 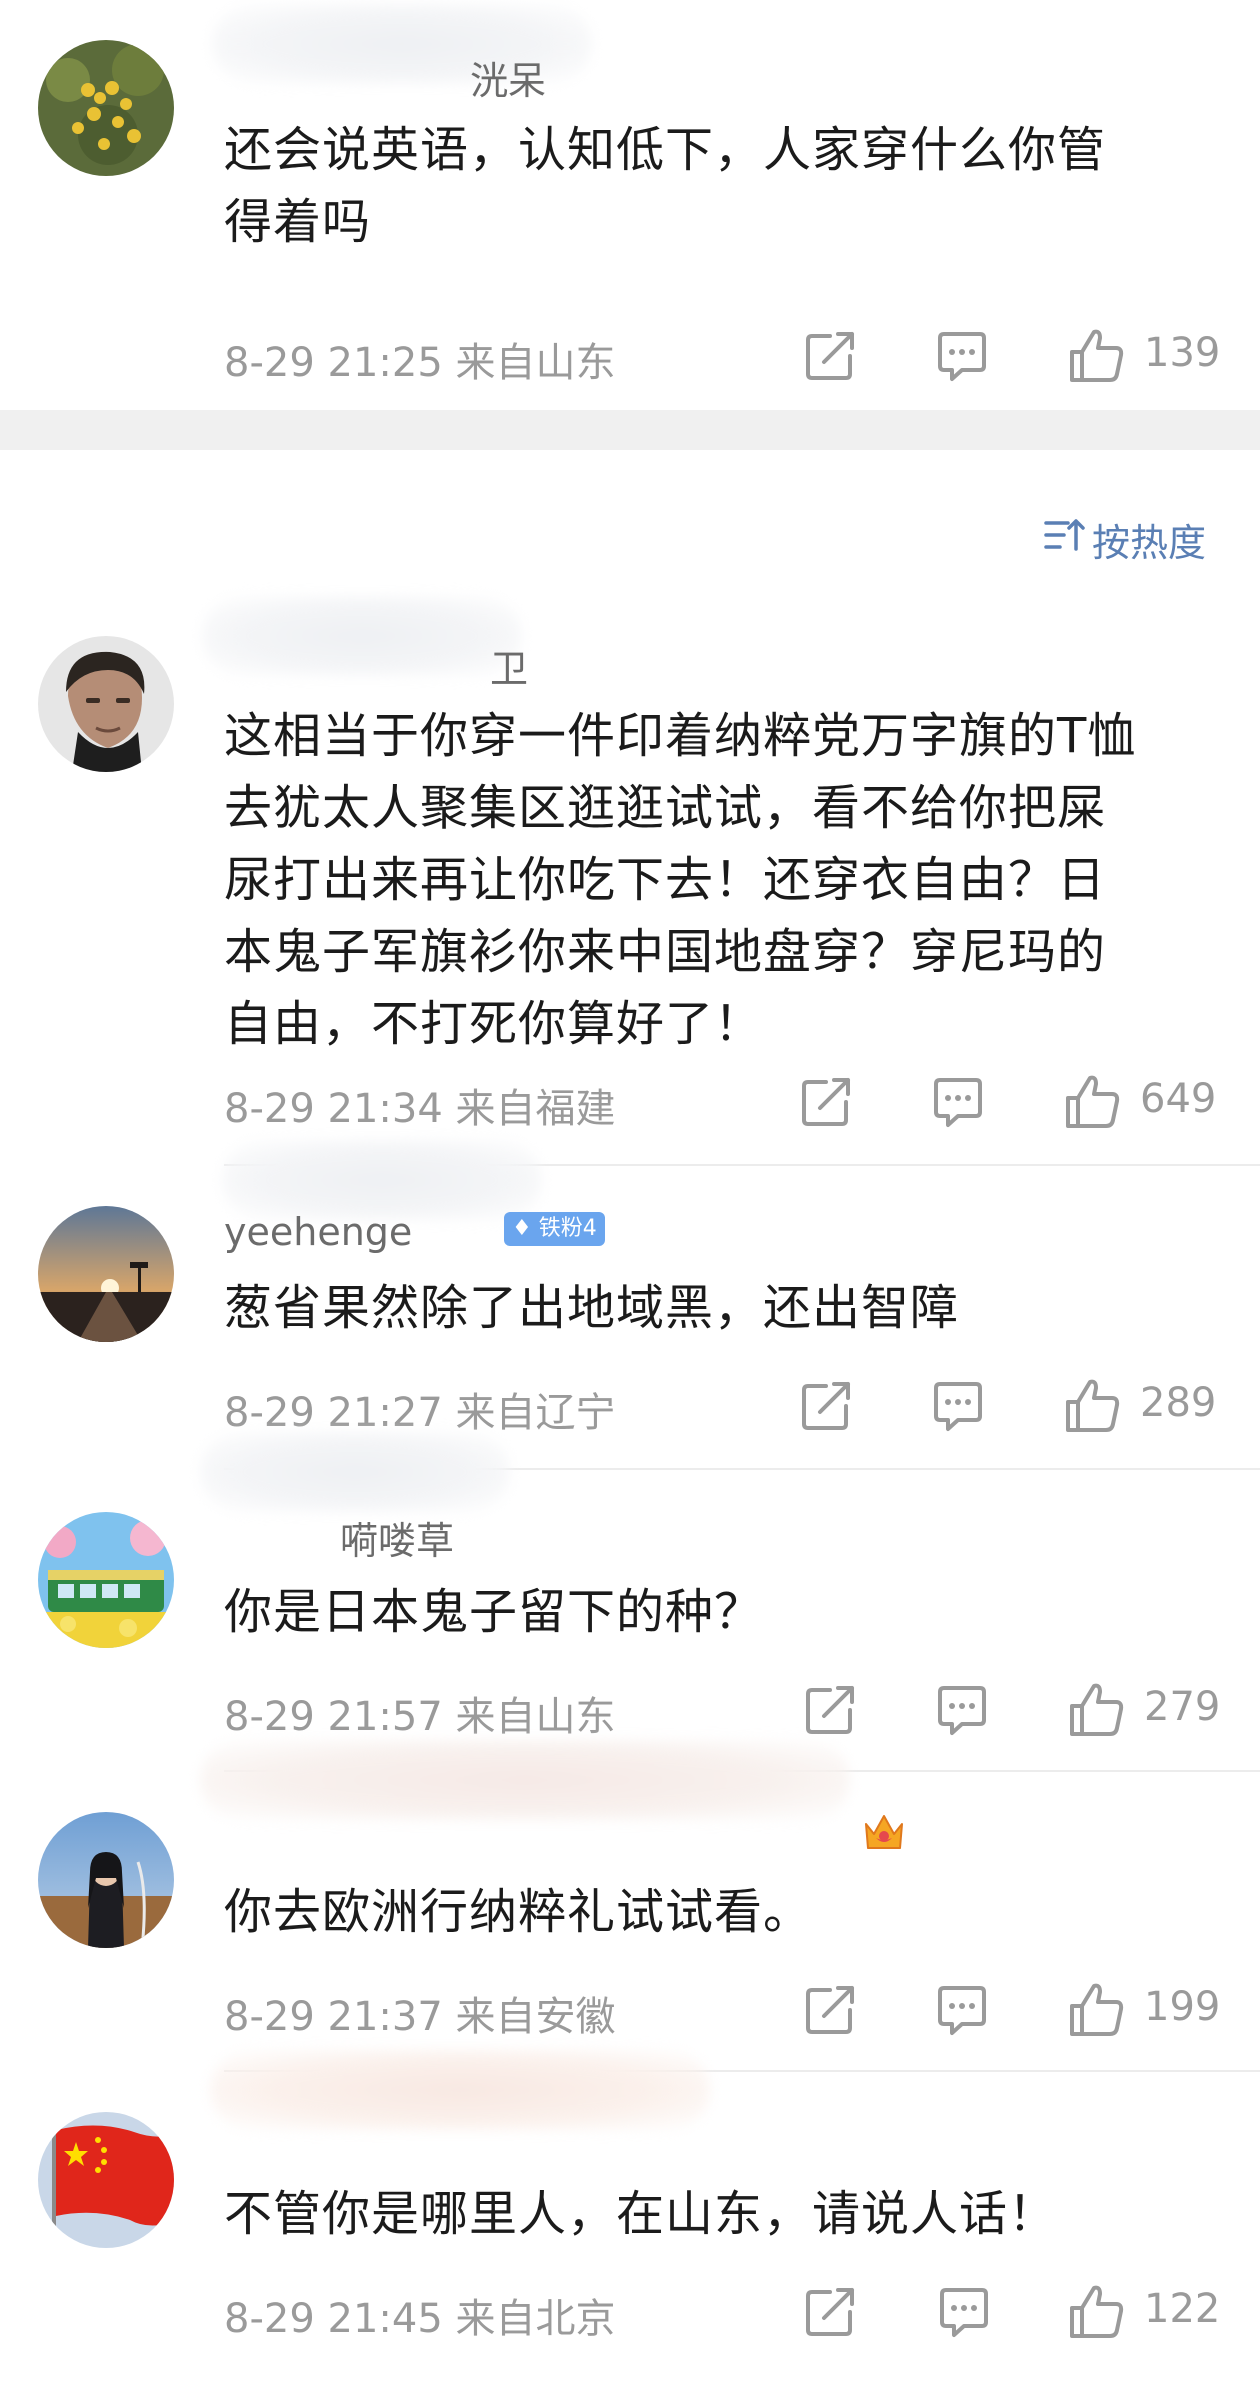 What do you see at coordinates (630, 430) in the screenshot?
I see `section-separator` at bounding box center [630, 430].